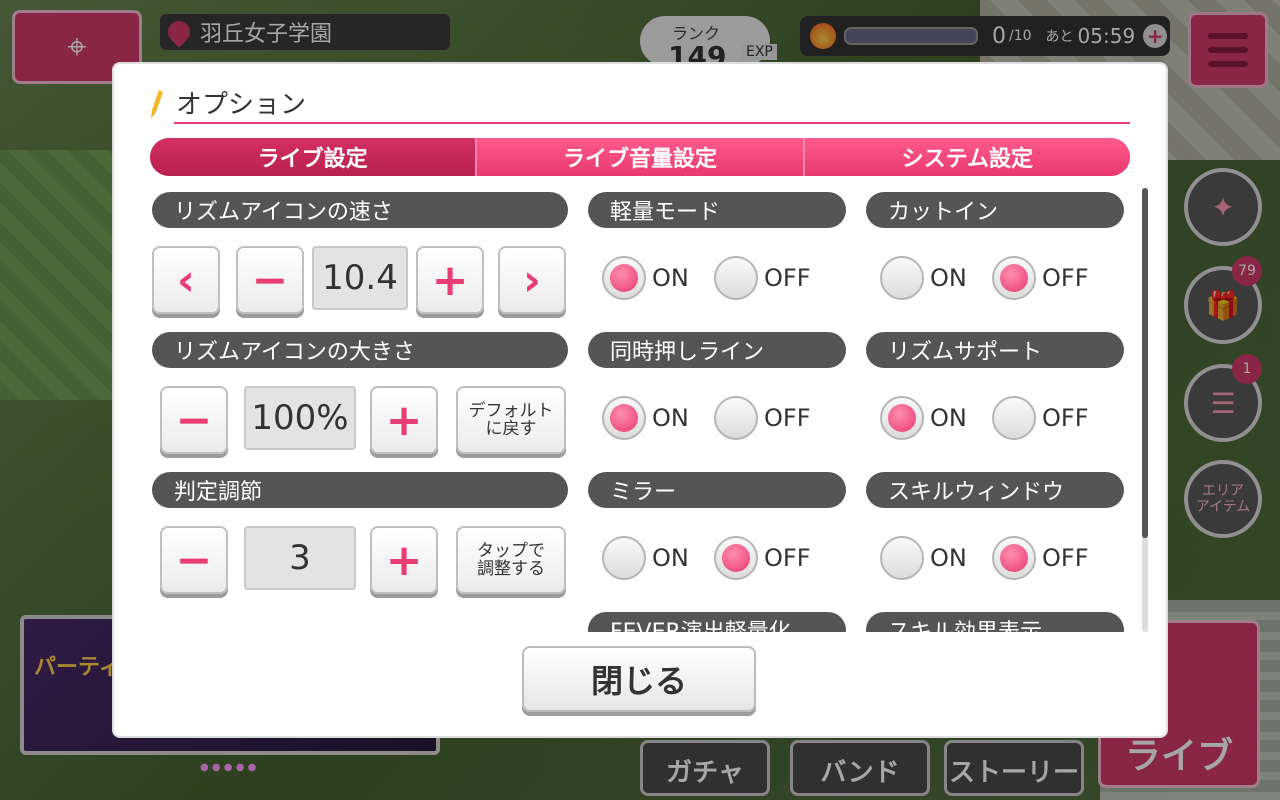 This screenshot has width=1280, height=800. What do you see at coordinates (511, 420) in the screenshot?
I see `size-reset-default-button: デフォルト に戻す` at bounding box center [511, 420].